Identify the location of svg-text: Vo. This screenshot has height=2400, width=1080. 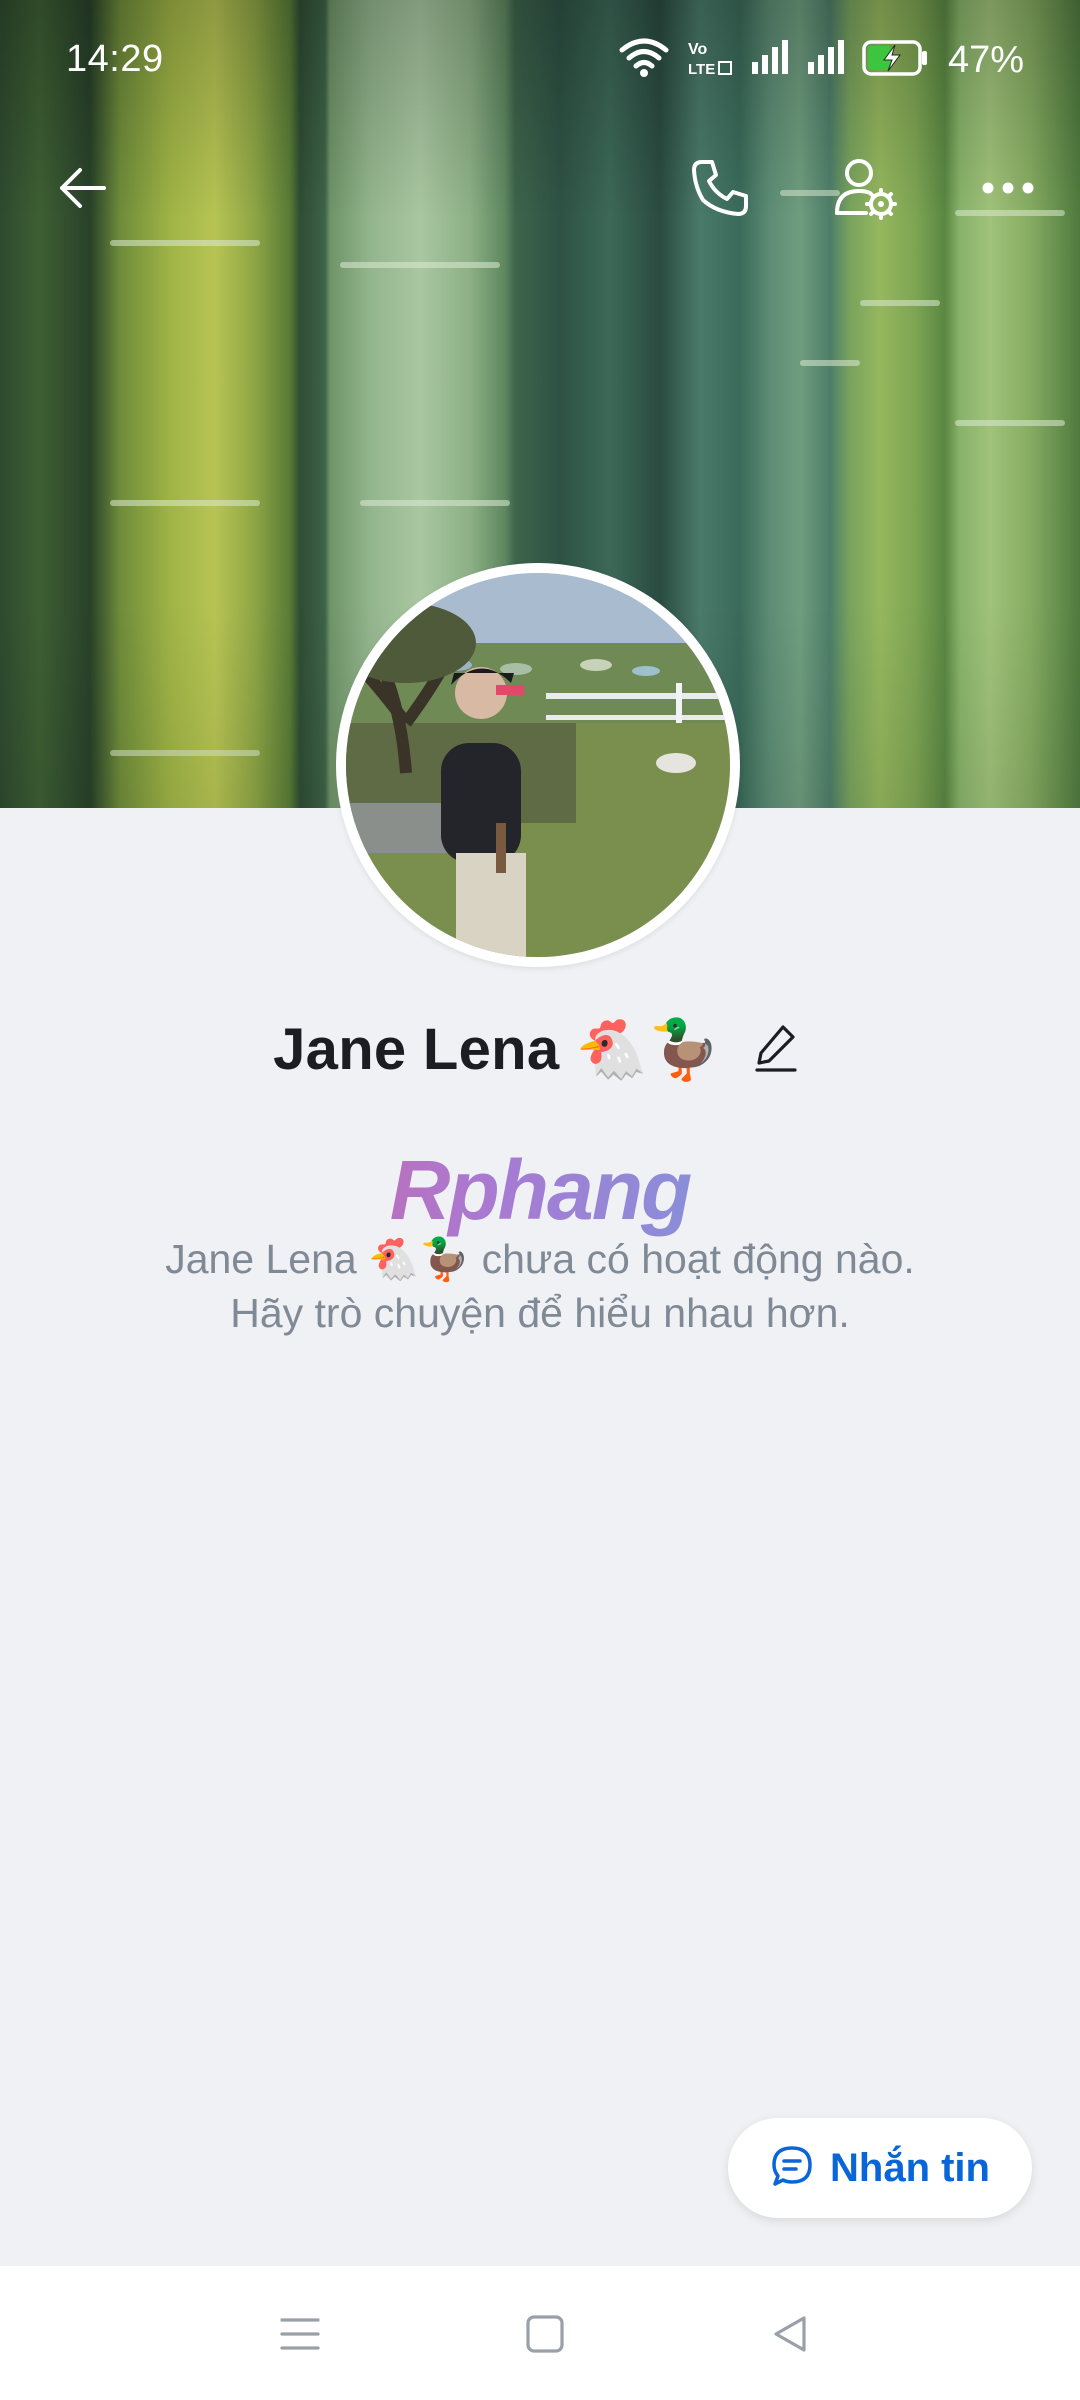
(697, 49).